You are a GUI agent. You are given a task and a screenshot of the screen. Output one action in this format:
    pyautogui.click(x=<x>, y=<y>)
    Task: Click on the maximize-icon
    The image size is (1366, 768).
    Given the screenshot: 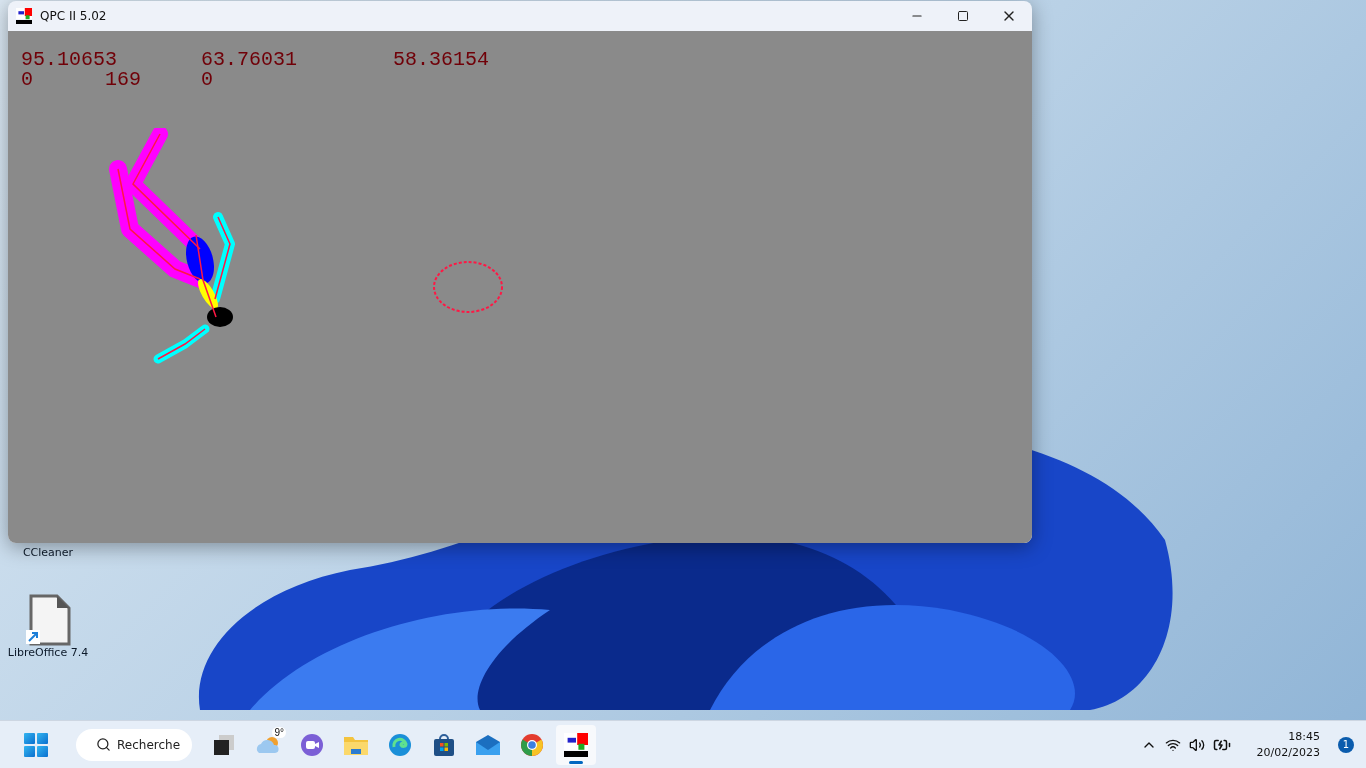 What is the action you would take?
    pyautogui.click(x=963, y=16)
    